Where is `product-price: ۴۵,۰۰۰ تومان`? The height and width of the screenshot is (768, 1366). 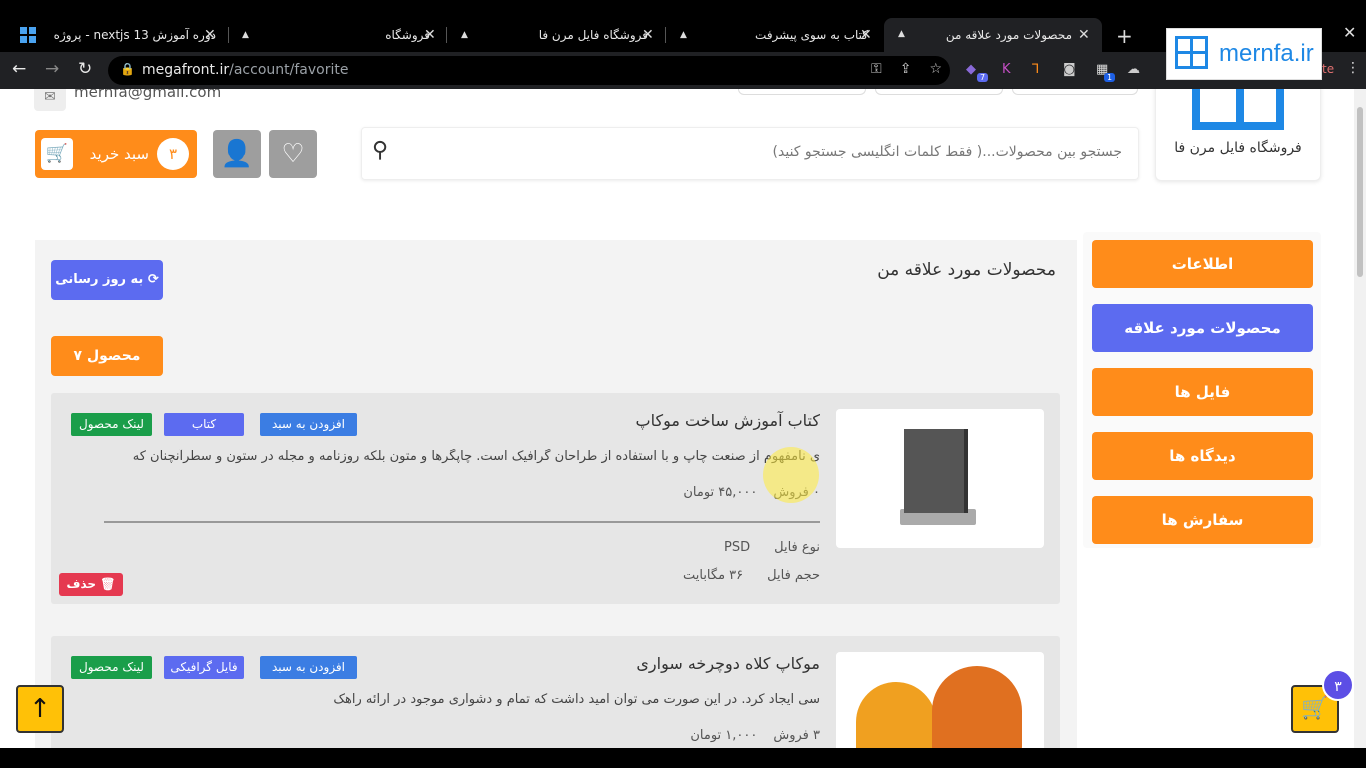
product-price: ۴۵,۰۰۰ تومان is located at coordinates (720, 492).